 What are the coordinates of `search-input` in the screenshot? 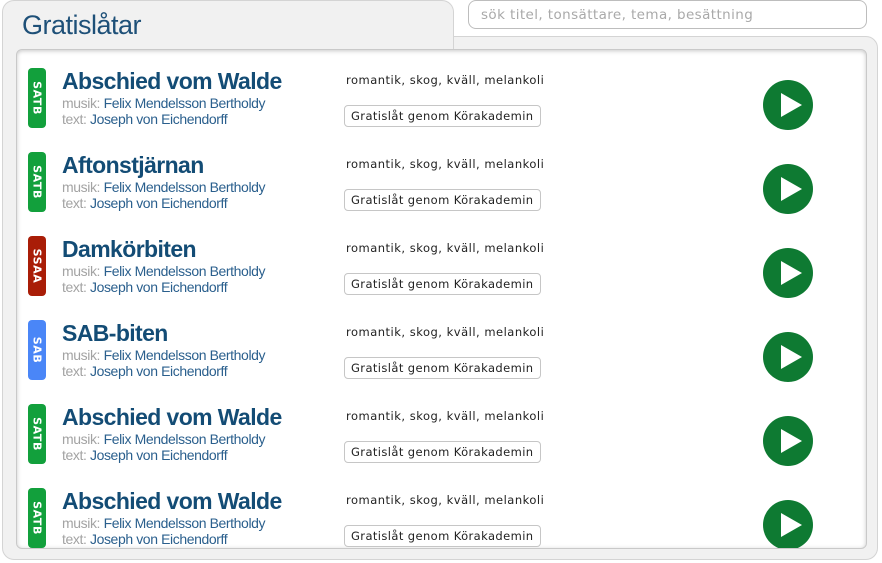 It's located at (667, 14).